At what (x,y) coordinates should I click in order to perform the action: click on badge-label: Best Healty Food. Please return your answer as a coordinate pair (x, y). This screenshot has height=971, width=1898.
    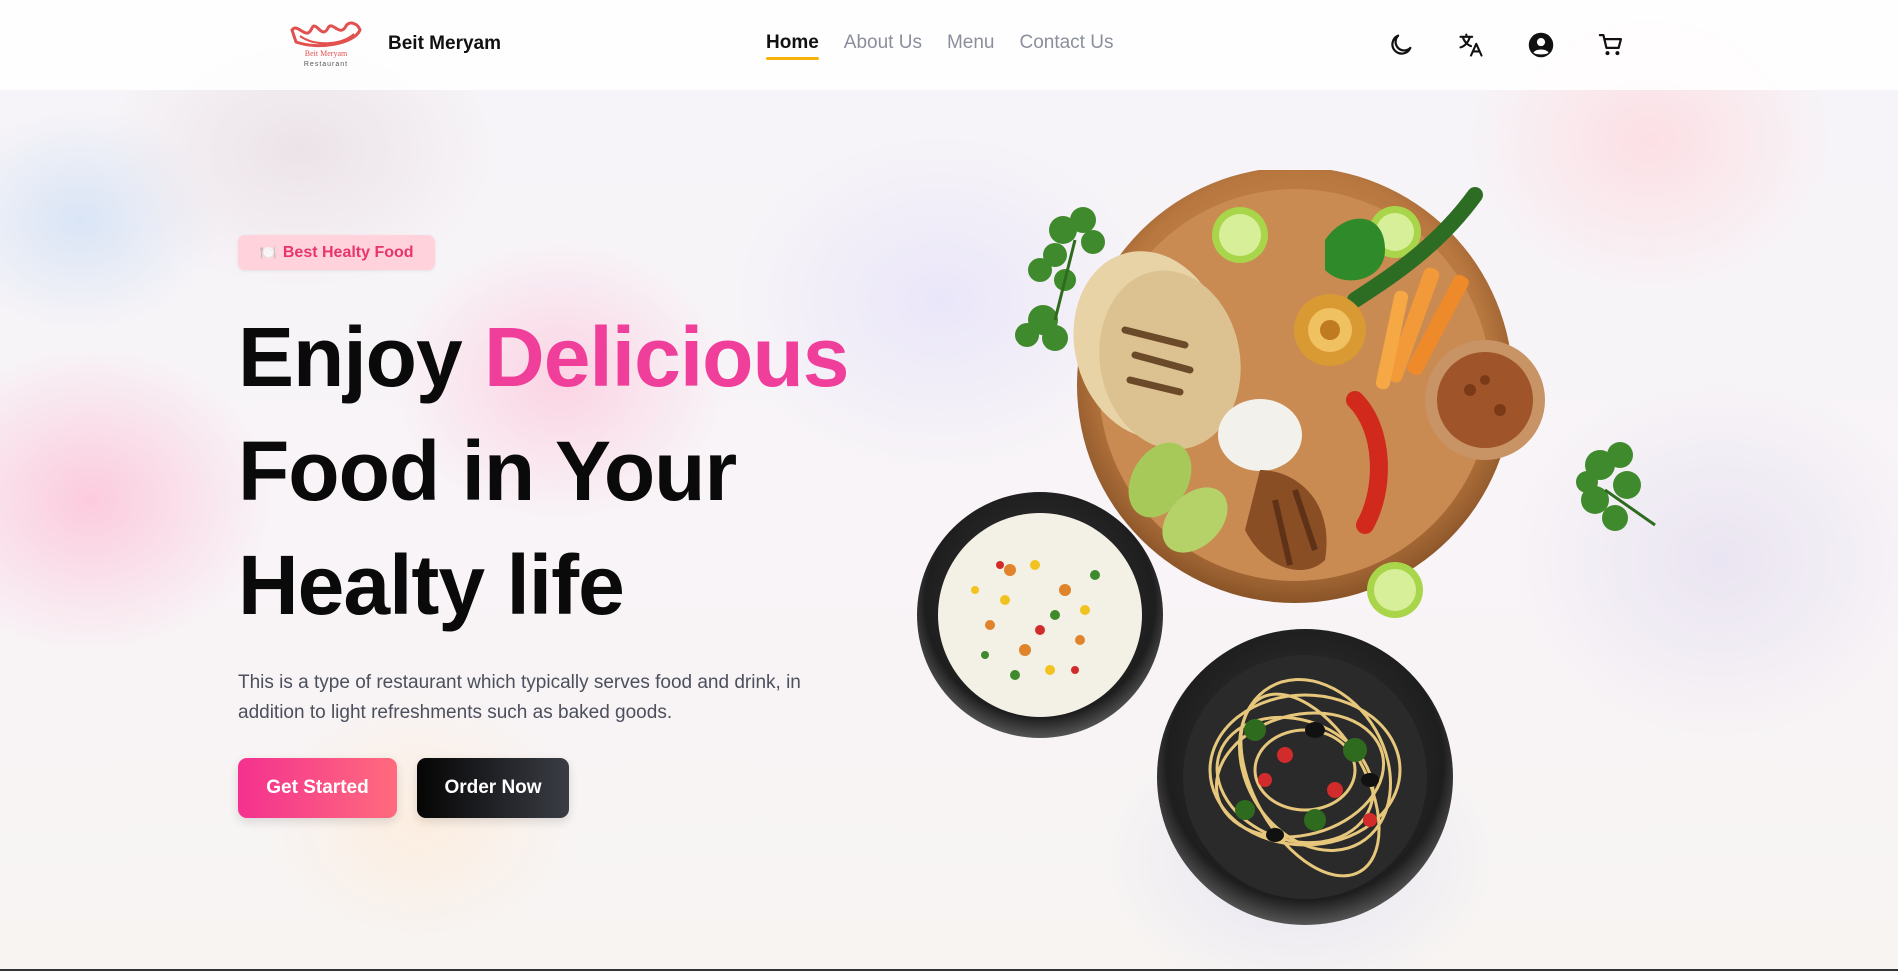
    Looking at the image, I should click on (348, 252).